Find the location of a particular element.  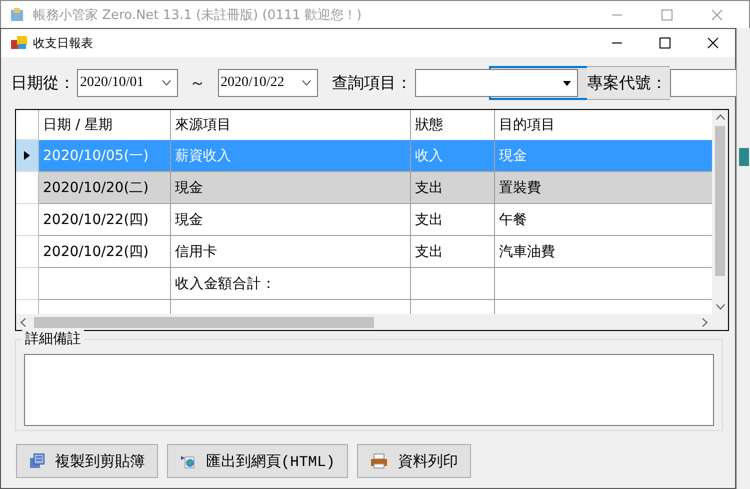

notes-field is located at coordinates (369, 390).